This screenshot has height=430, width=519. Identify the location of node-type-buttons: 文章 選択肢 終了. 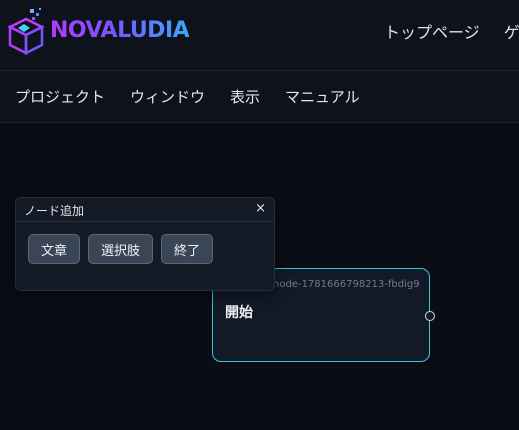
(121, 249).